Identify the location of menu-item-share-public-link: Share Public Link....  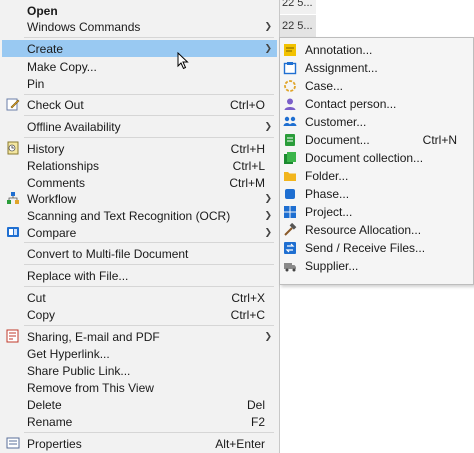
(139, 370).